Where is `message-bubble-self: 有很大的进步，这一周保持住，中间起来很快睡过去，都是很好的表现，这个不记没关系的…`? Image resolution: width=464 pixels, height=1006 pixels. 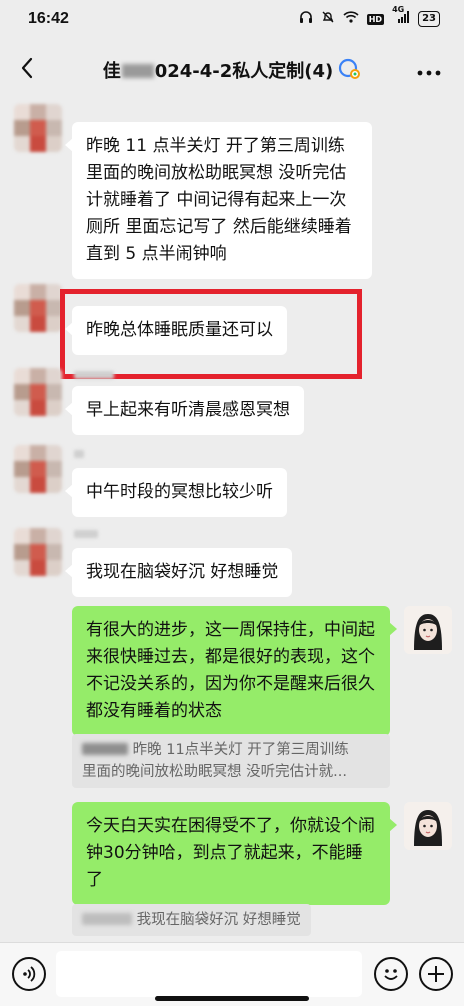 message-bubble-self: 有很大的进步，这一周保持住，中间起来很快睡过去，都是很好的表现，这个不记没关系的… is located at coordinates (234, 671).